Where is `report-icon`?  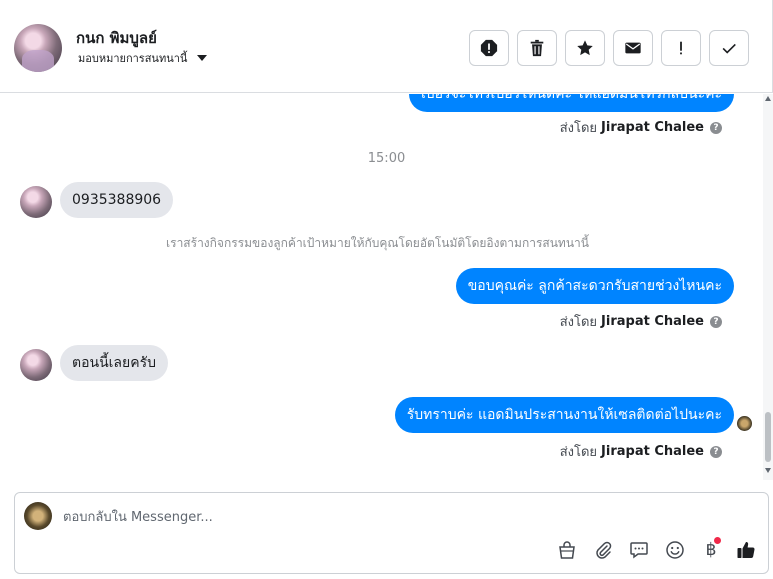
report-icon is located at coordinates (489, 48).